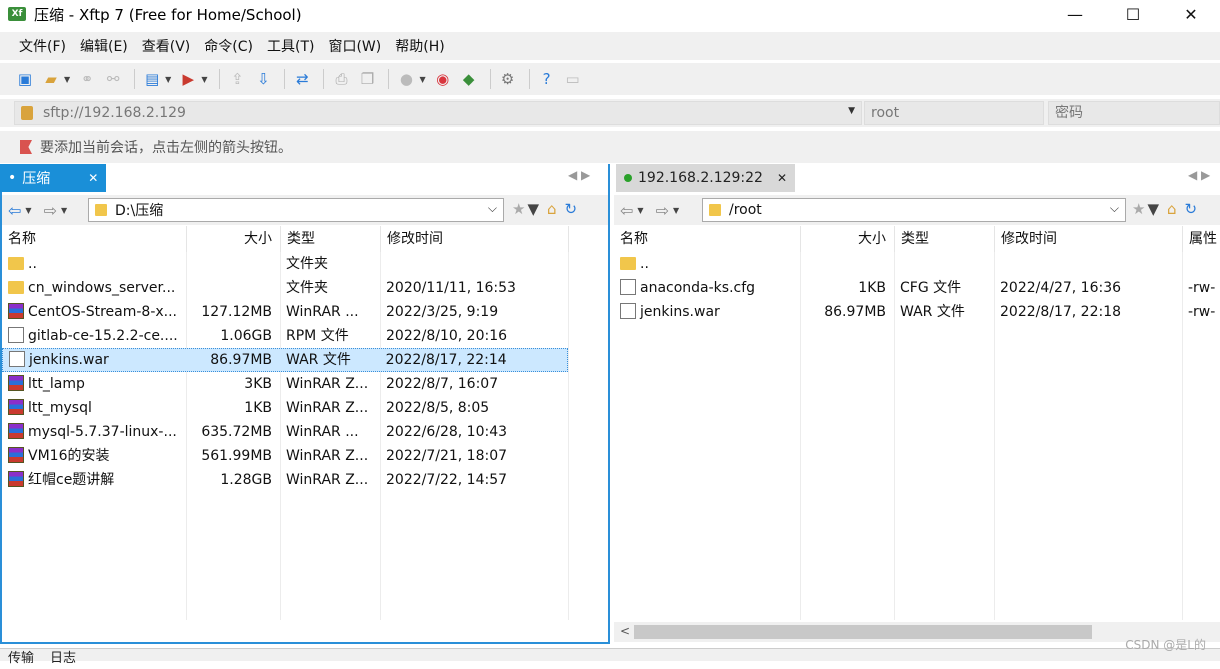 This screenshot has width=1220, height=669. What do you see at coordinates (573, 79) in the screenshot?
I see `chat-icon: ▭` at bounding box center [573, 79].